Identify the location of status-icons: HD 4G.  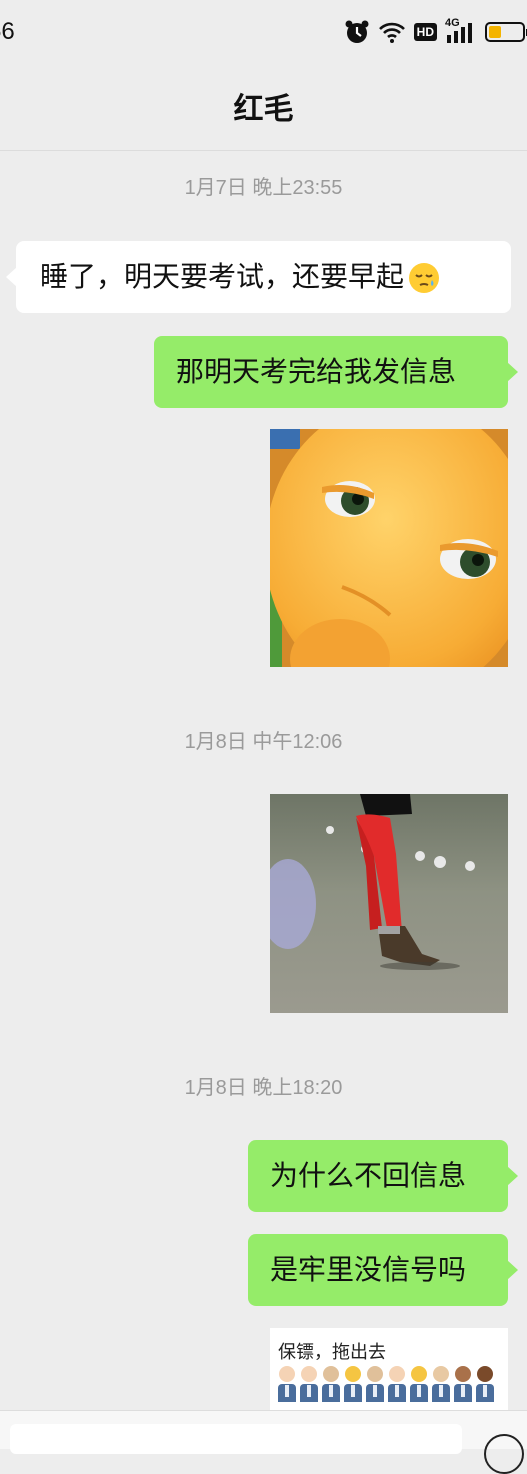
(435, 32).